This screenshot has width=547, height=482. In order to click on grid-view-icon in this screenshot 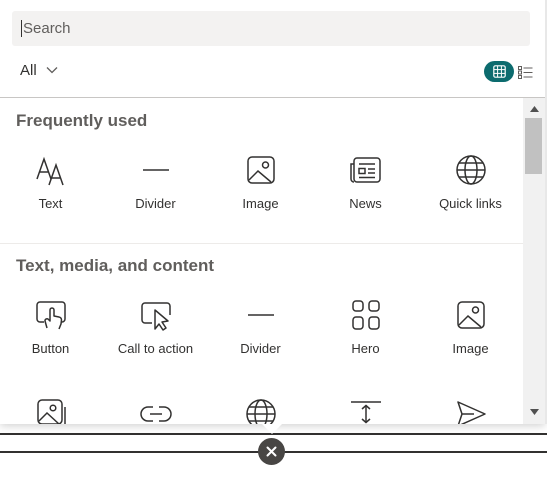, I will do `click(499, 71)`.